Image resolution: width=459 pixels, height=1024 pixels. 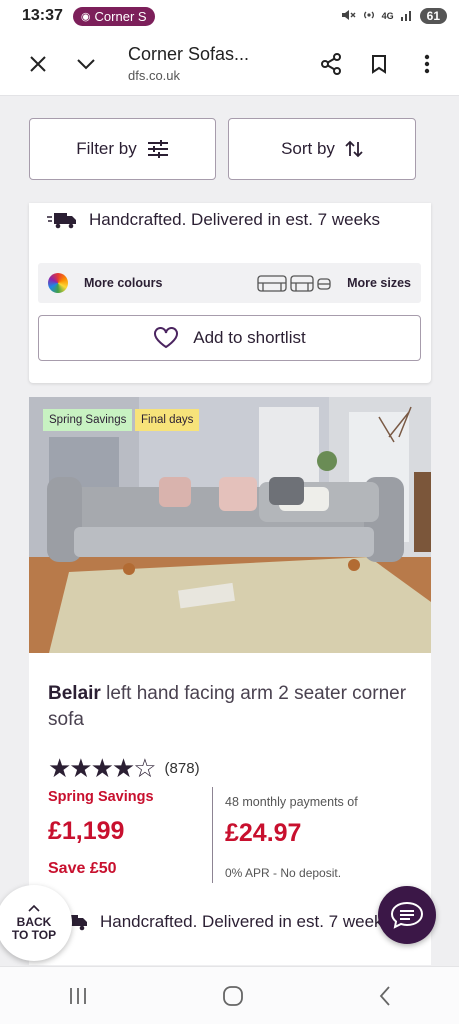 What do you see at coordinates (369, 16) in the screenshot?
I see `hotspot-icon` at bounding box center [369, 16].